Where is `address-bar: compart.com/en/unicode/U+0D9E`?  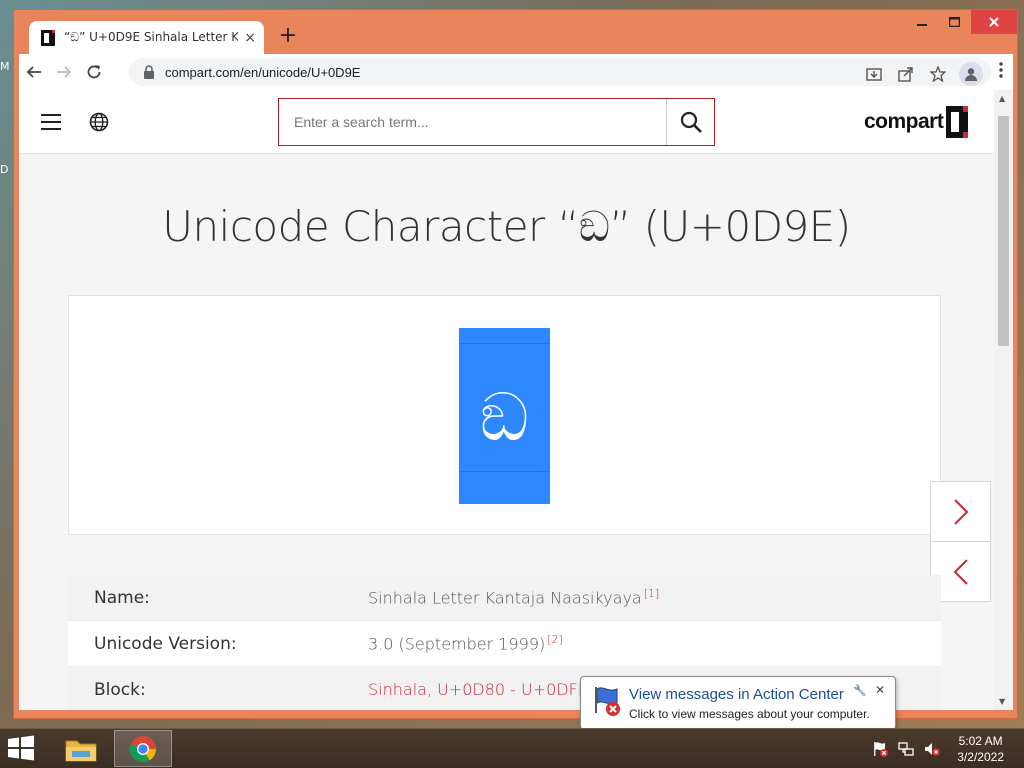 address-bar: compart.com/en/unicode/U+0D9E is located at coordinates (560, 72).